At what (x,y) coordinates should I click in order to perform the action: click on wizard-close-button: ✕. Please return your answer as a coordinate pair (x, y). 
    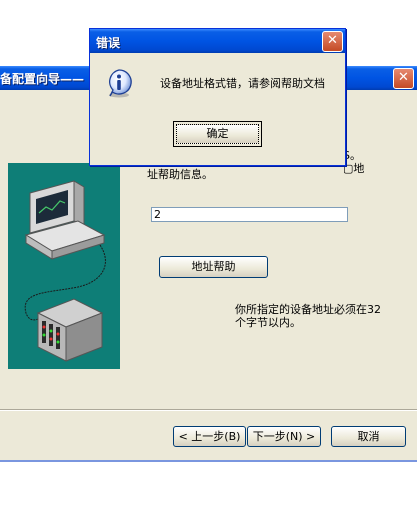
    Looking at the image, I should click on (403, 78).